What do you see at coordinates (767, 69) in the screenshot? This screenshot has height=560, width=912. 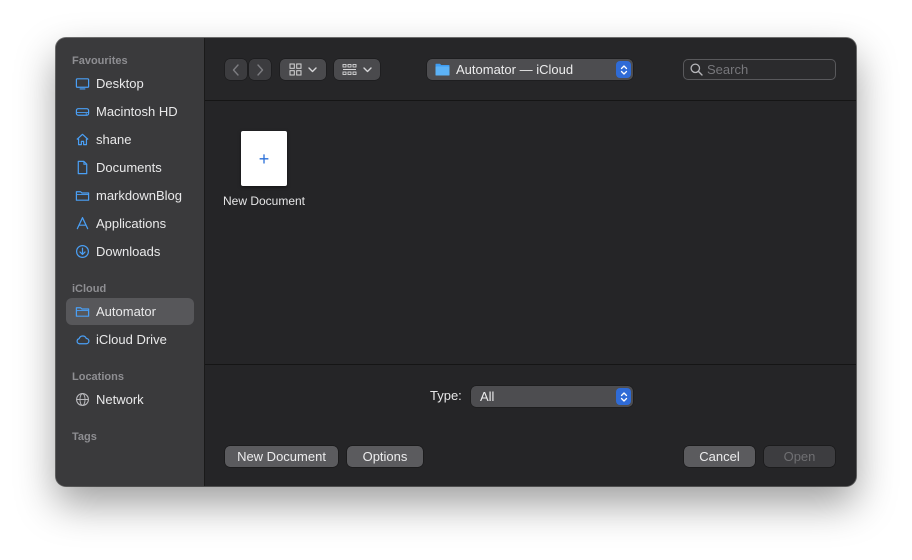 I see `search-input` at bounding box center [767, 69].